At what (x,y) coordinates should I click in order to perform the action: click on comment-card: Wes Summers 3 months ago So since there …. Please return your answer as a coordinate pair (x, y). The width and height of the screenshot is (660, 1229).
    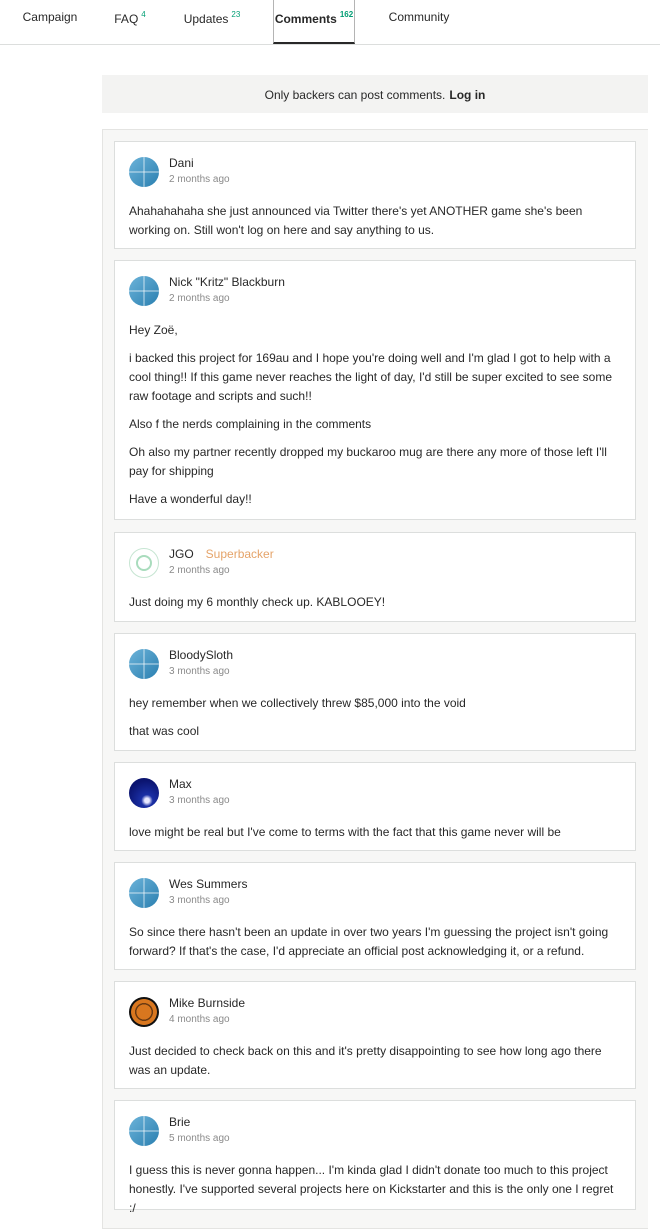
    Looking at the image, I should click on (375, 916).